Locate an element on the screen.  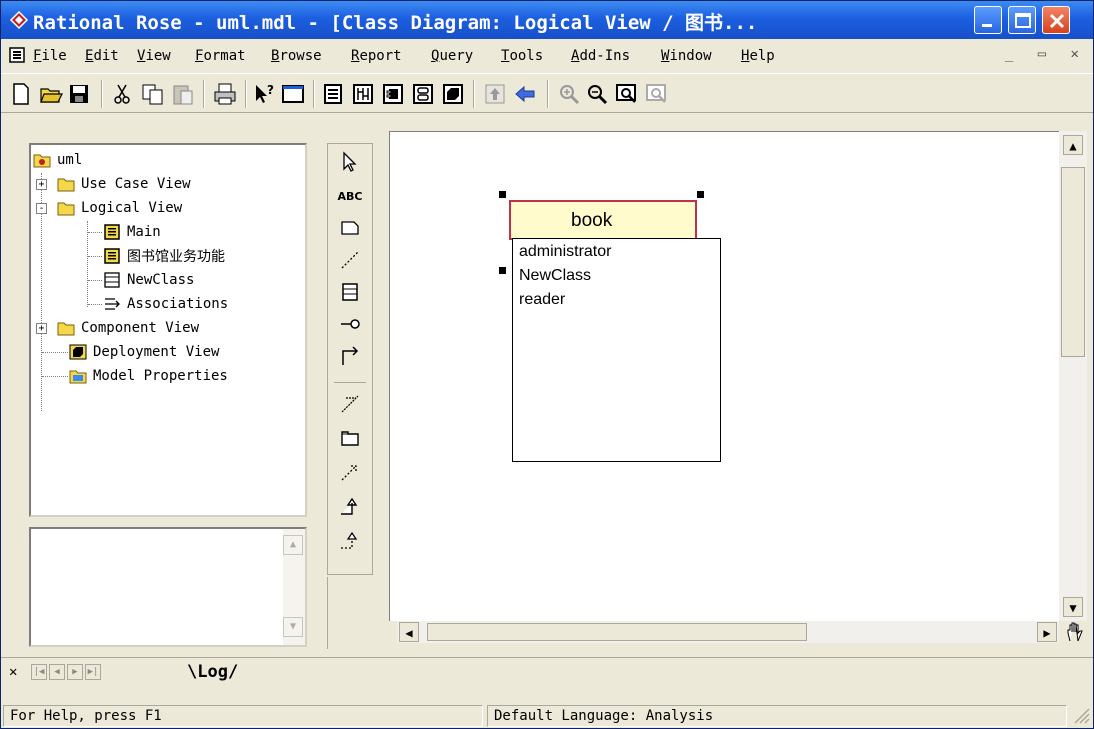
toolbar-separator is located at coordinates (246, 94).